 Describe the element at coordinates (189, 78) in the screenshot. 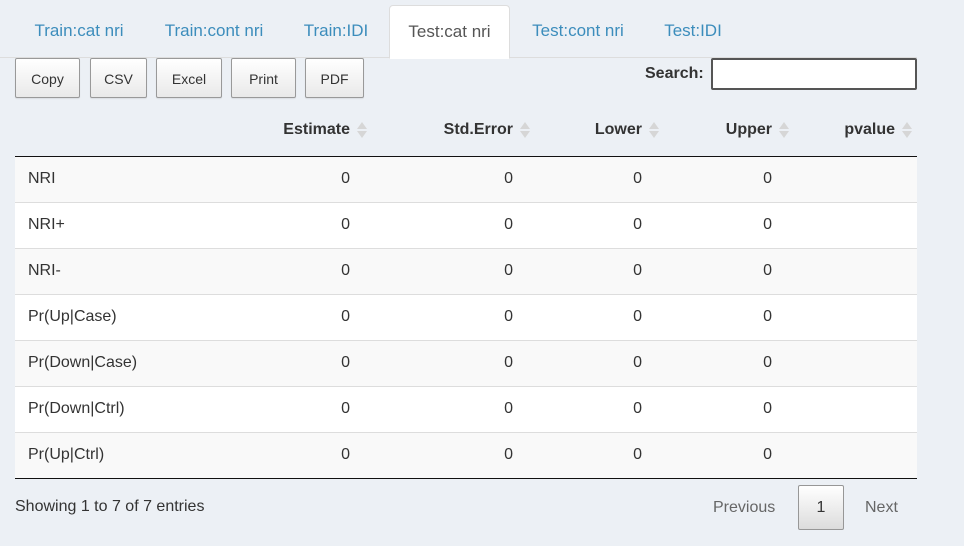

I see `excel-button: Excel` at that location.